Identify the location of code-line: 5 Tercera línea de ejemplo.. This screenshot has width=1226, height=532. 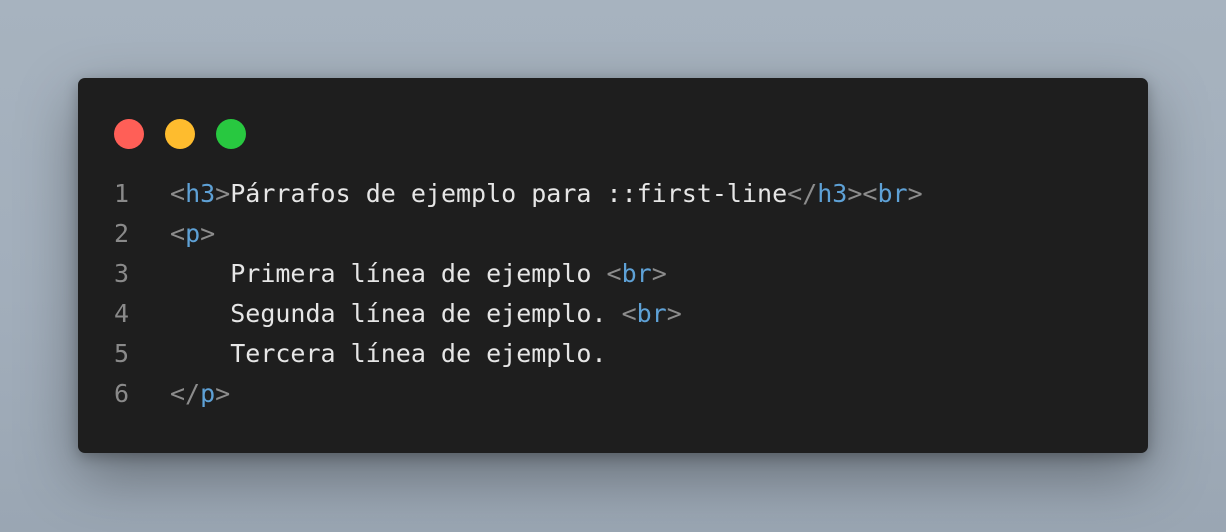
(614, 354).